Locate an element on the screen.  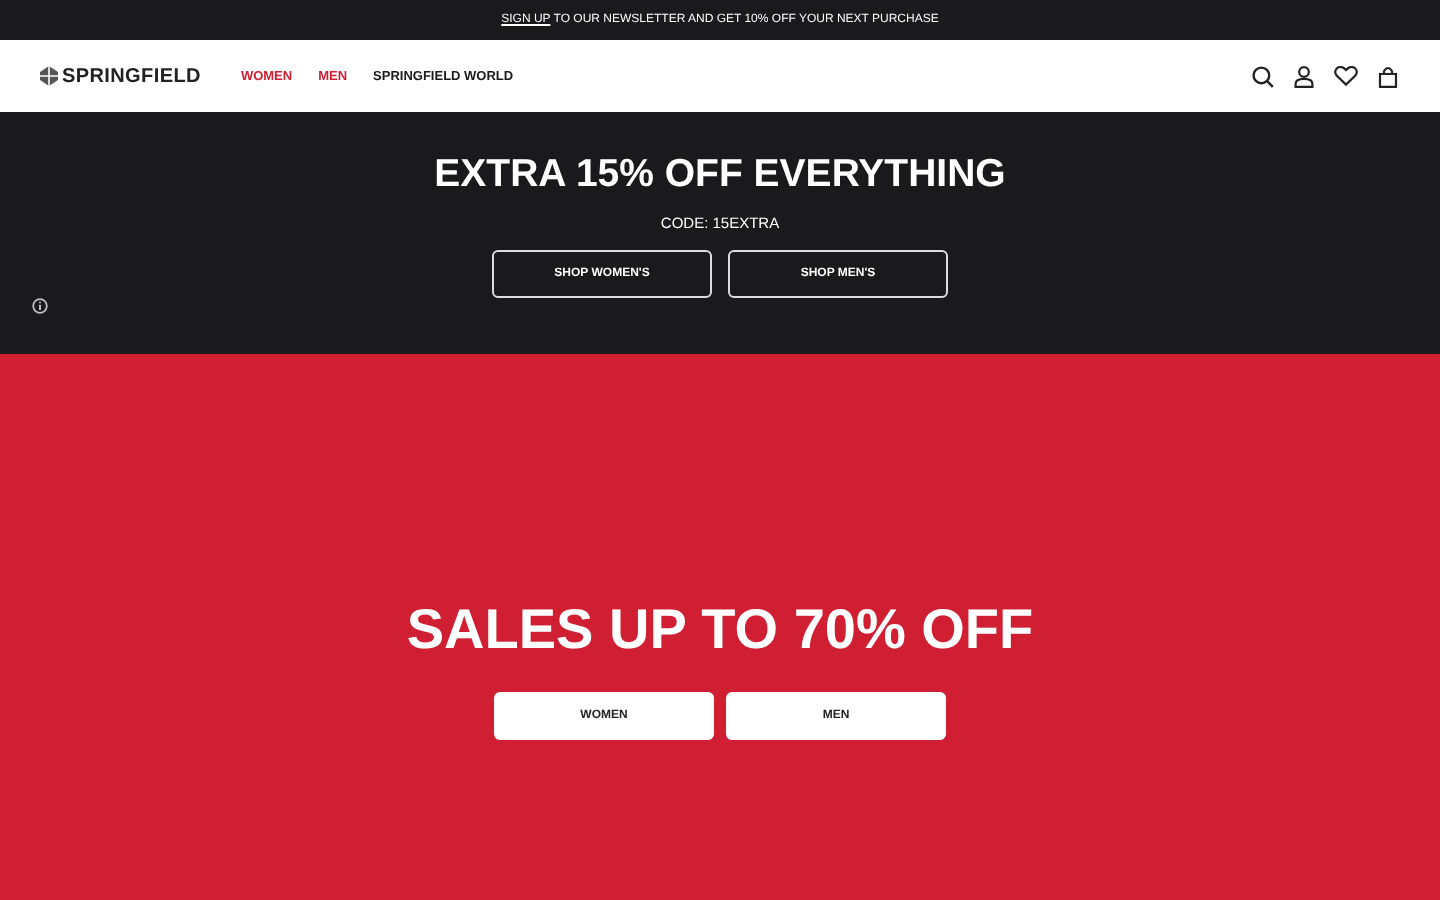
heart-icon is located at coordinates (1346, 76).